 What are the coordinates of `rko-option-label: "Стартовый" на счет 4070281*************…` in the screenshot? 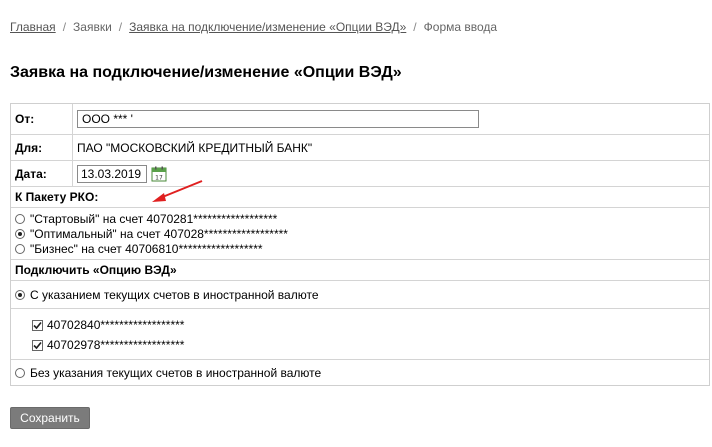 It's located at (154, 218).